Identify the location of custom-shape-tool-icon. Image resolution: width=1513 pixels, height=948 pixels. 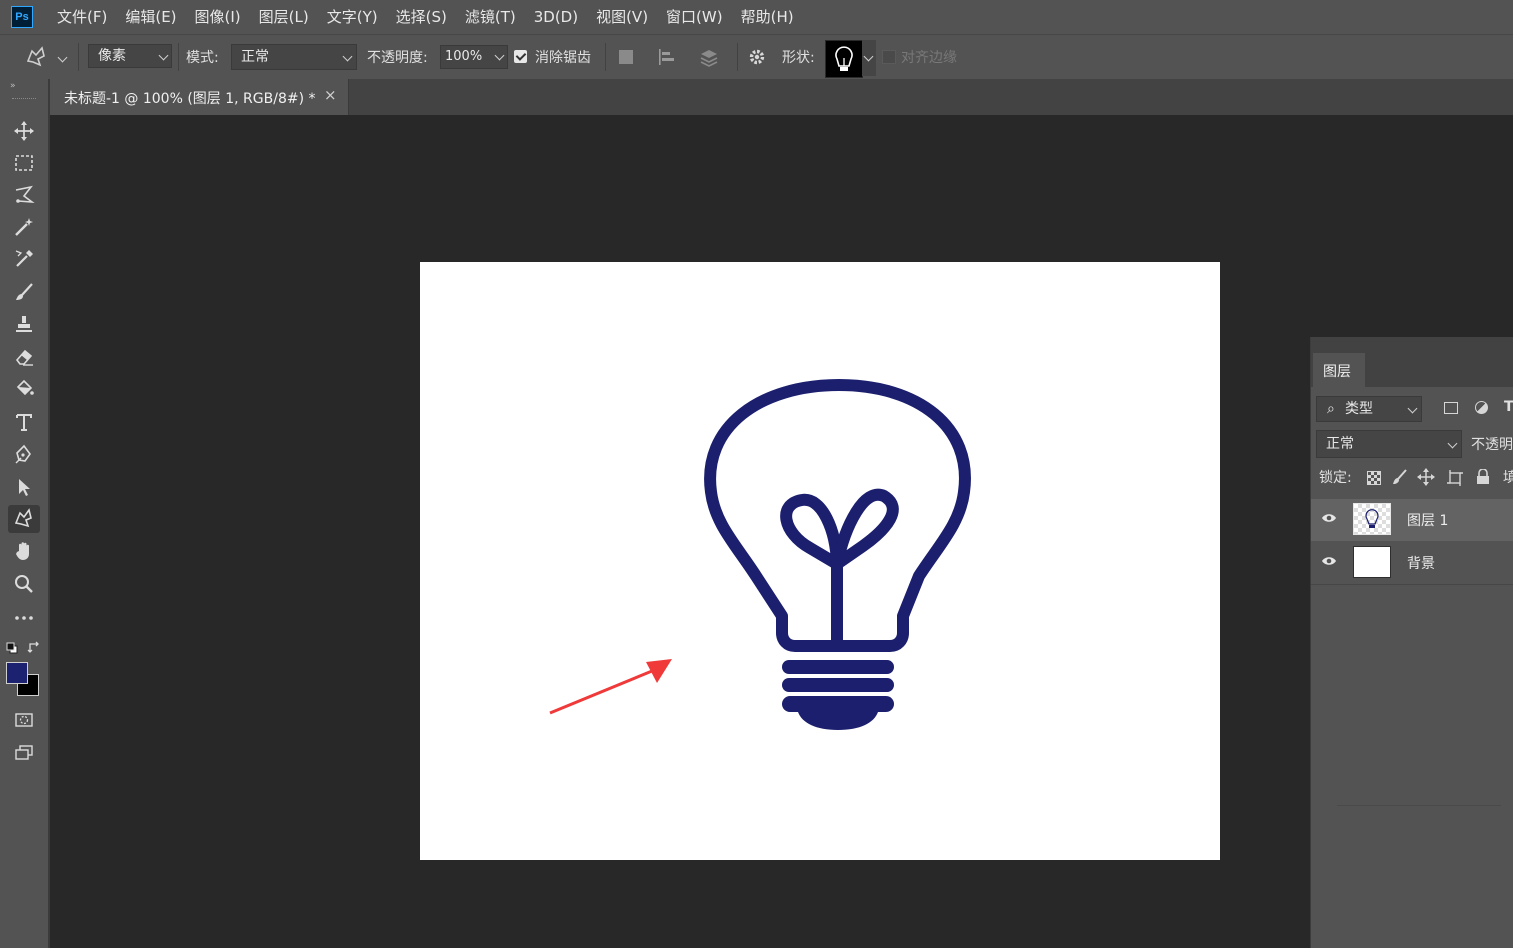
(24, 519).